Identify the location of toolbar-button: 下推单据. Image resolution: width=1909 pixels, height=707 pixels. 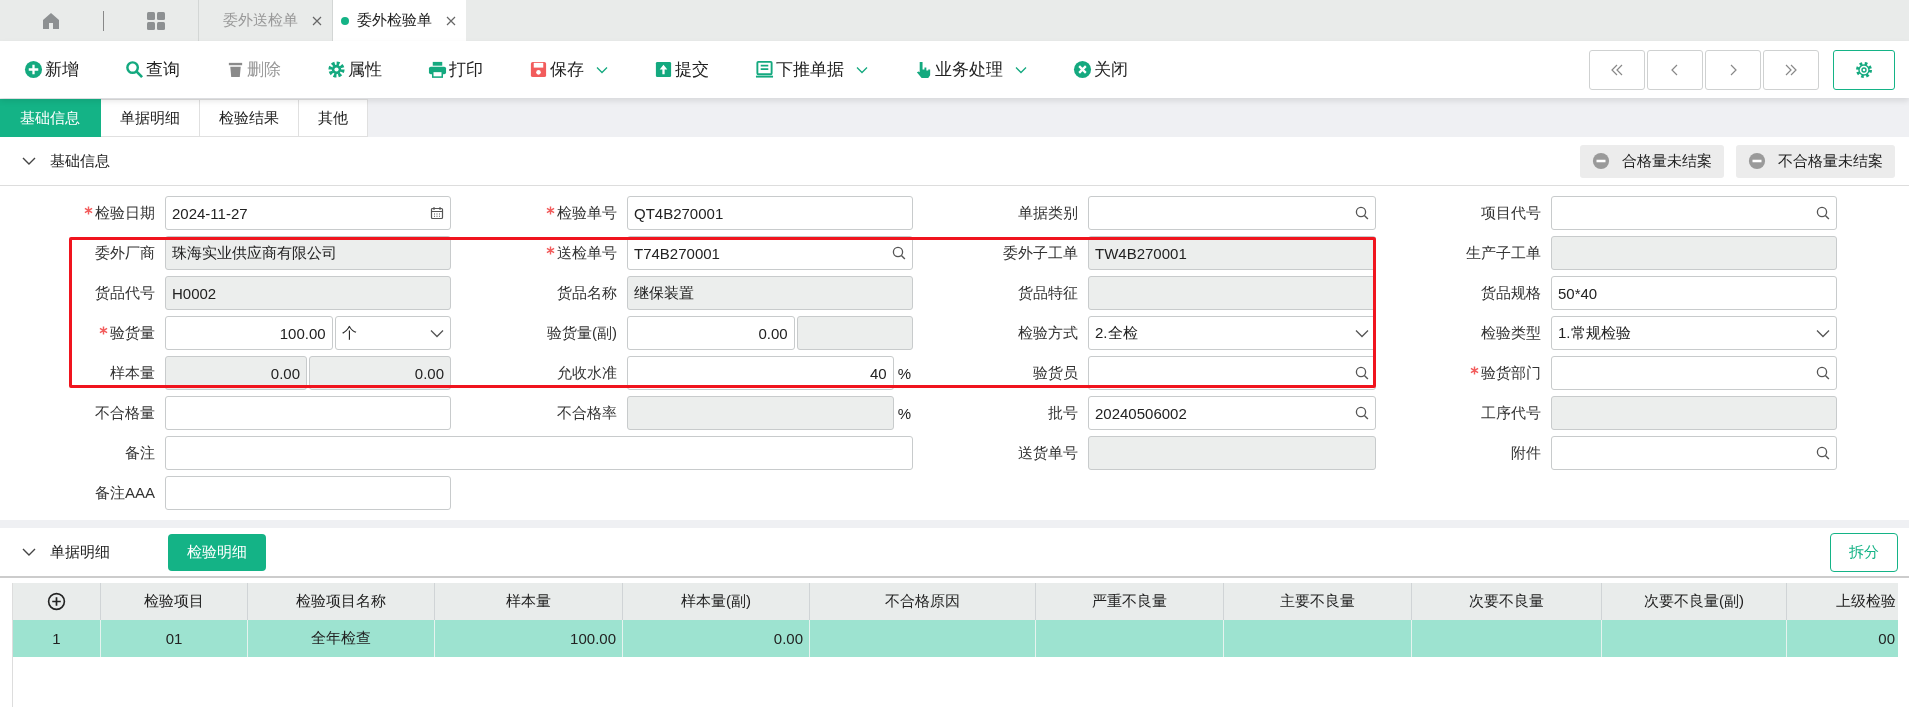
(811, 69).